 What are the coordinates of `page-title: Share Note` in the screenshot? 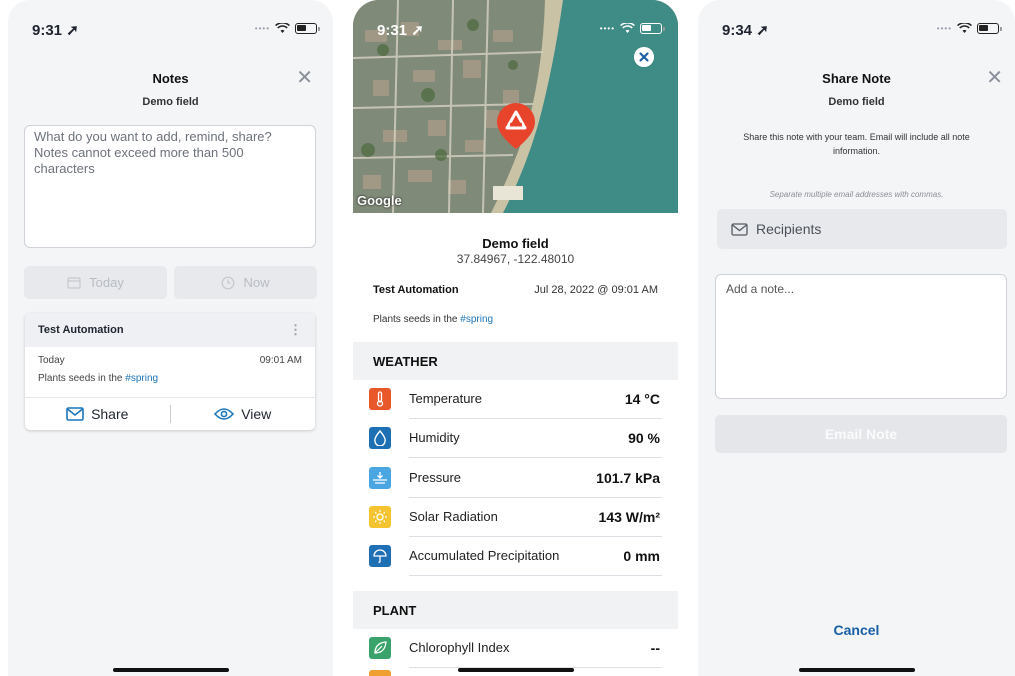 It's located at (856, 78).